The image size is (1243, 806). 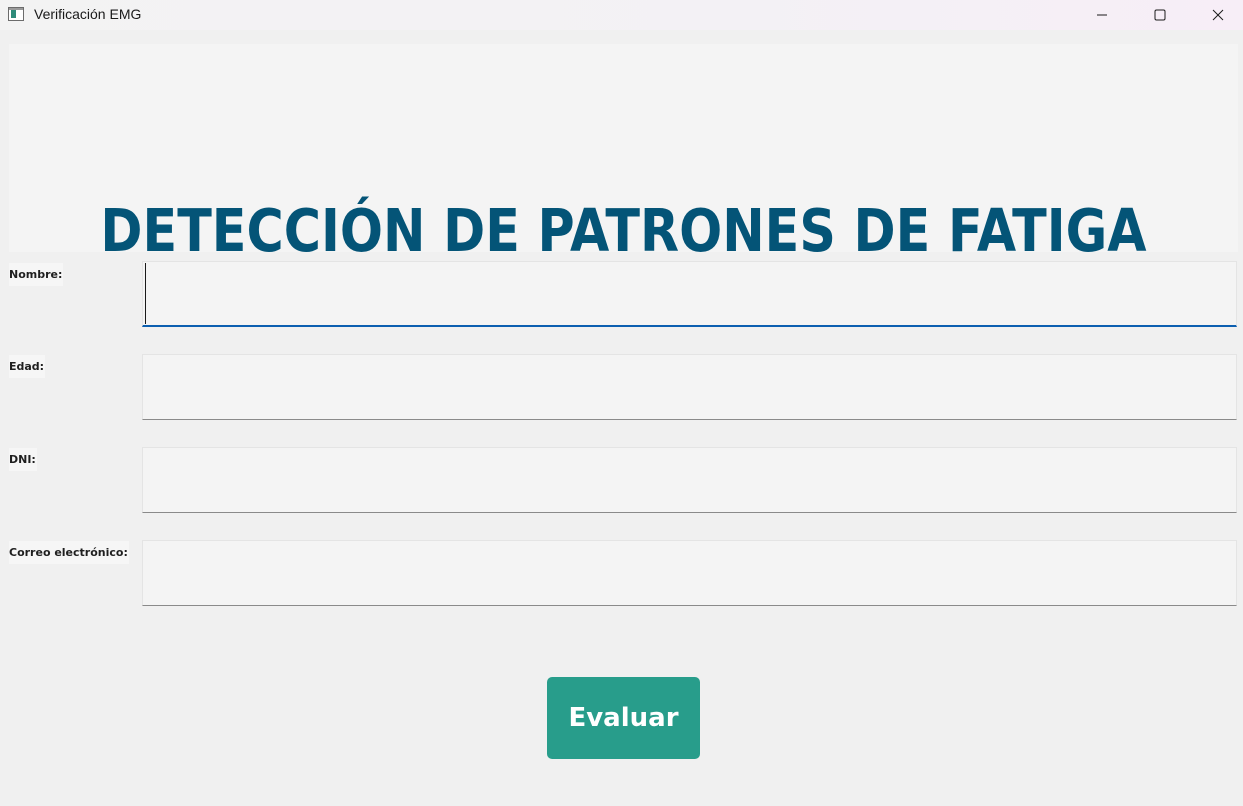 What do you see at coordinates (16, 14) in the screenshot?
I see `app-window-icon` at bounding box center [16, 14].